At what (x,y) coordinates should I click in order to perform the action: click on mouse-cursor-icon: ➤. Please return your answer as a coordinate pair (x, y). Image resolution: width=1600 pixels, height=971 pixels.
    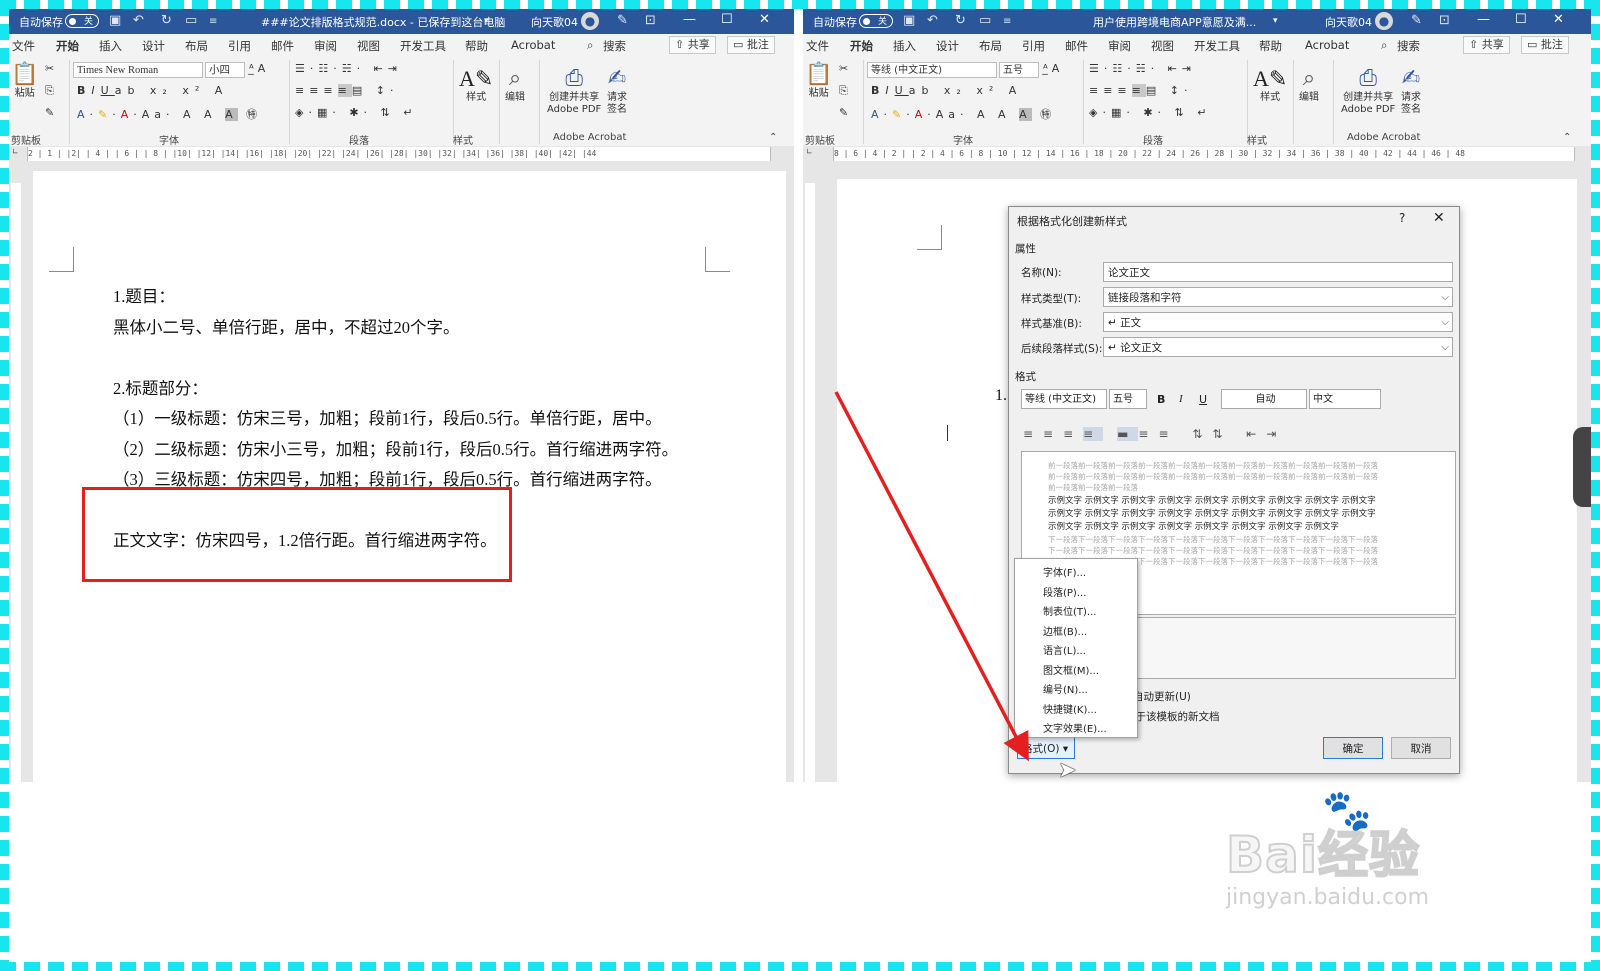
    Looking at the image, I should click on (1067, 770).